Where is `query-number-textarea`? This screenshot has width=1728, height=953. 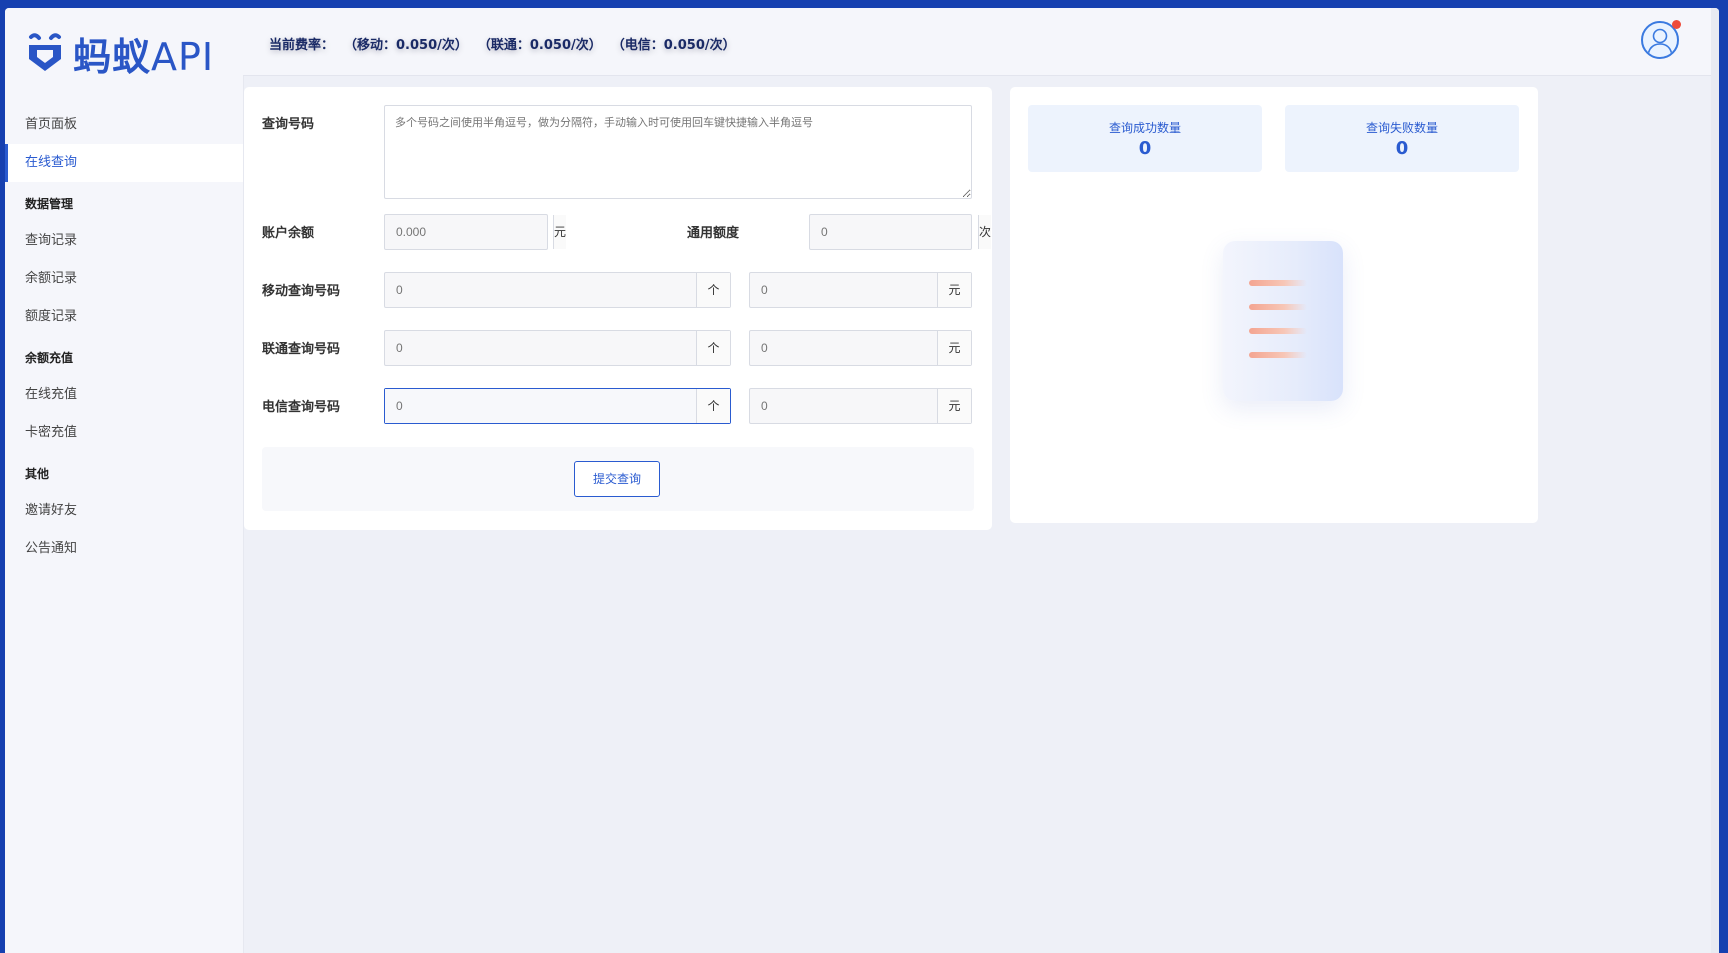 query-number-textarea is located at coordinates (678, 152).